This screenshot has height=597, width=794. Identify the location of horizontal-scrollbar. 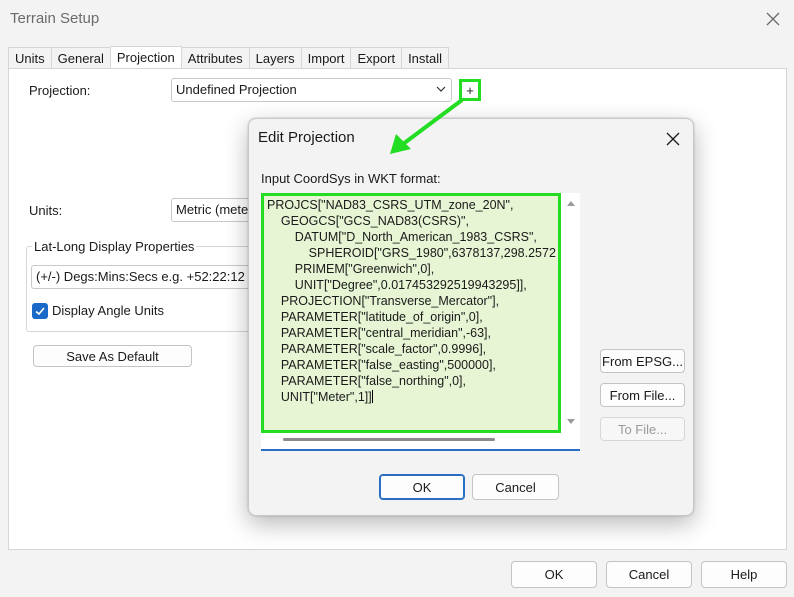
(389, 439).